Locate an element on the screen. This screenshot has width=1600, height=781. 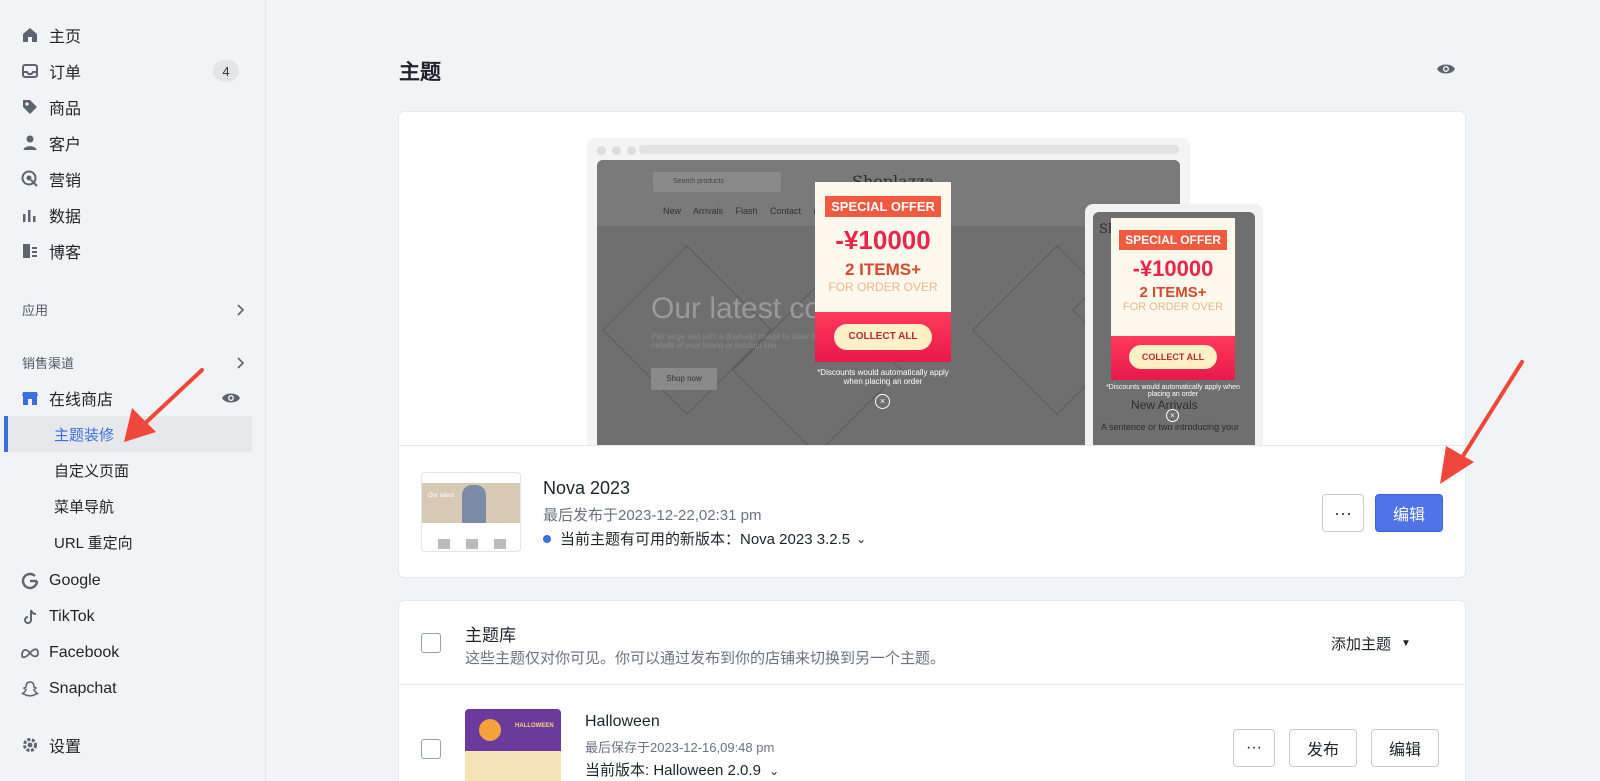
sidebar-item-orders: 订单 4 is located at coordinates (126, 71).